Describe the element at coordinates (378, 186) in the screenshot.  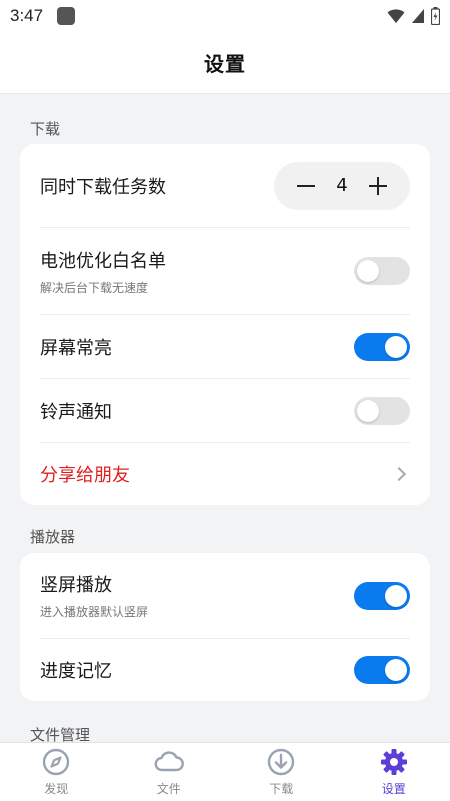
I see `increment-button` at that location.